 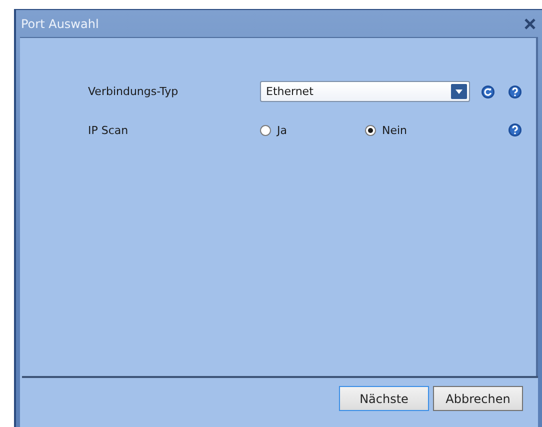 What do you see at coordinates (60, 23) in the screenshot?
I see `window-title: Port Auswahl` at bounding box center [60, 23].